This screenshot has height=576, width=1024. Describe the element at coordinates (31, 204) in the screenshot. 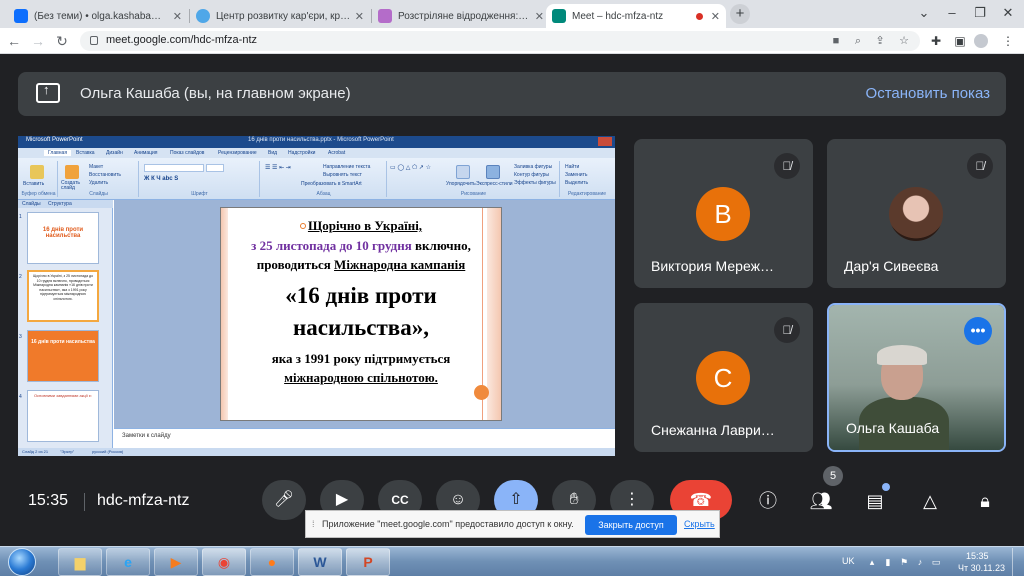

I see `slides-tab: Слайды` at that location.